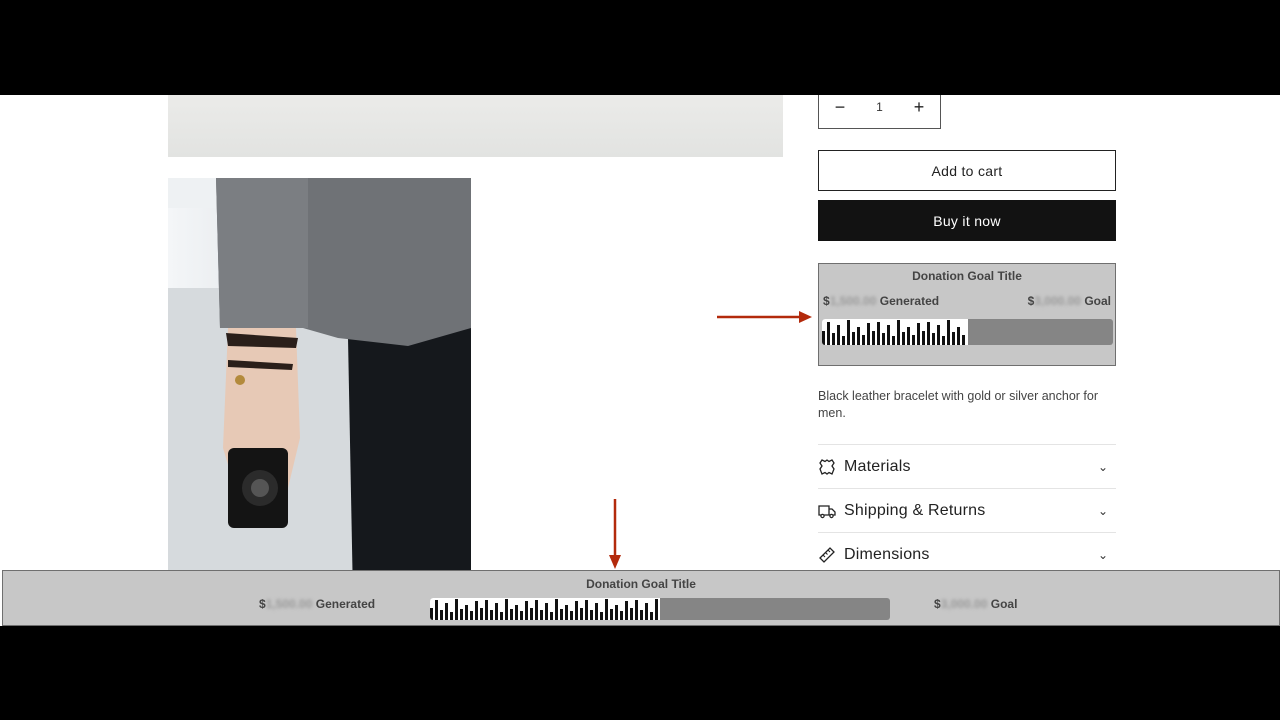  I want to click on quantity-selector: − 1 +, so click(879, 112).